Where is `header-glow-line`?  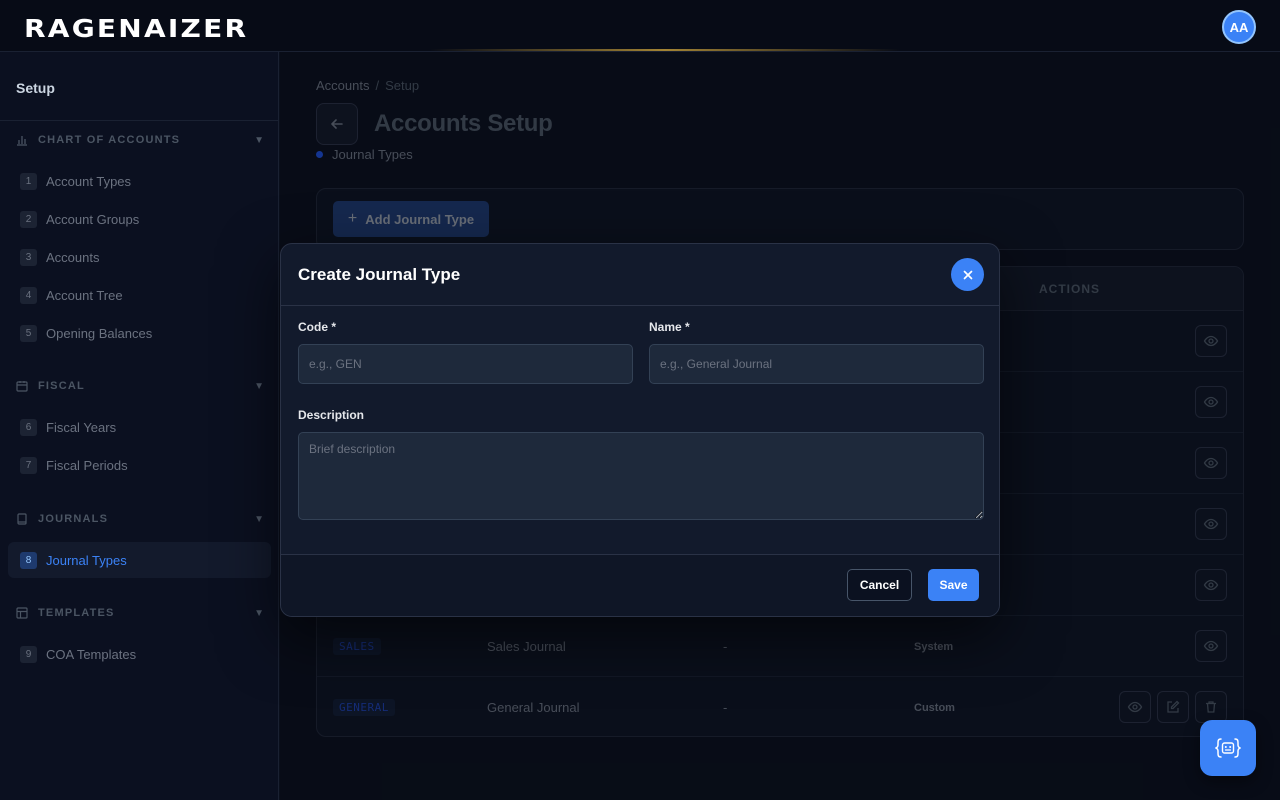 header-glow-line is located at coordinates (665, 50).